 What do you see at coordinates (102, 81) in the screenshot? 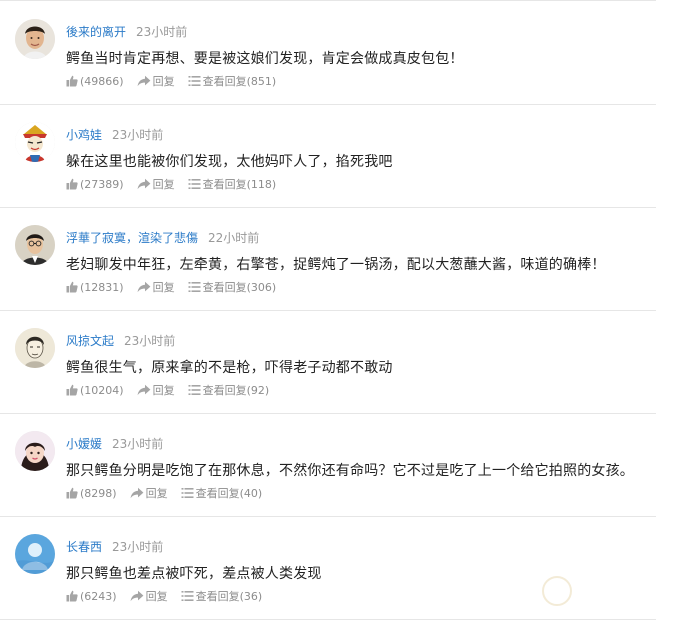
I see `like-count: (49866)` at bounding box center [102, 81].